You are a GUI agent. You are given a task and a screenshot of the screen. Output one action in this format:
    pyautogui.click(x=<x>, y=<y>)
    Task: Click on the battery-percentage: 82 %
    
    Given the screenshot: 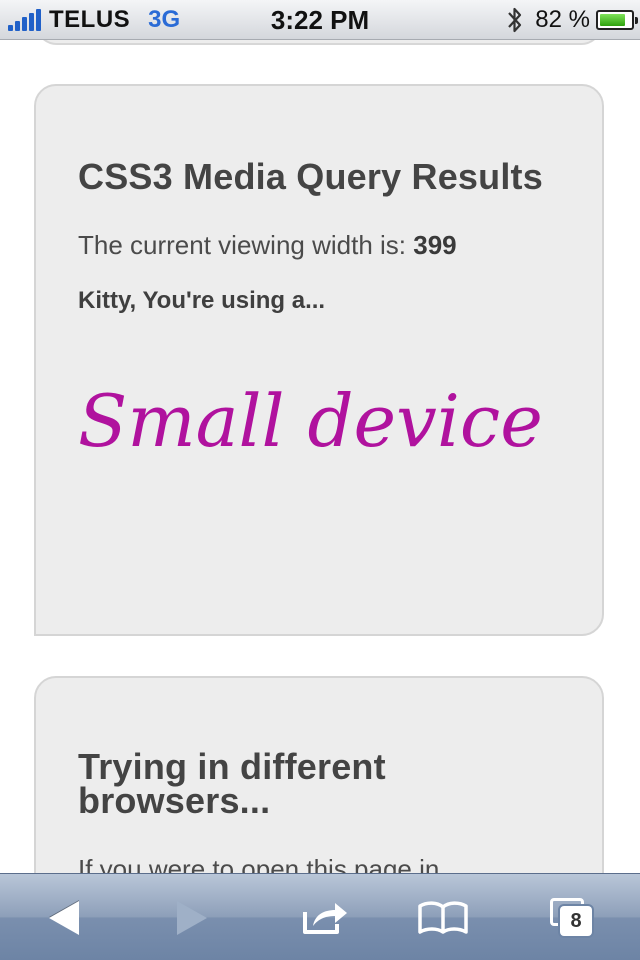 What is the action you would take?
    pyautogui.click(x=562, y=19)
    